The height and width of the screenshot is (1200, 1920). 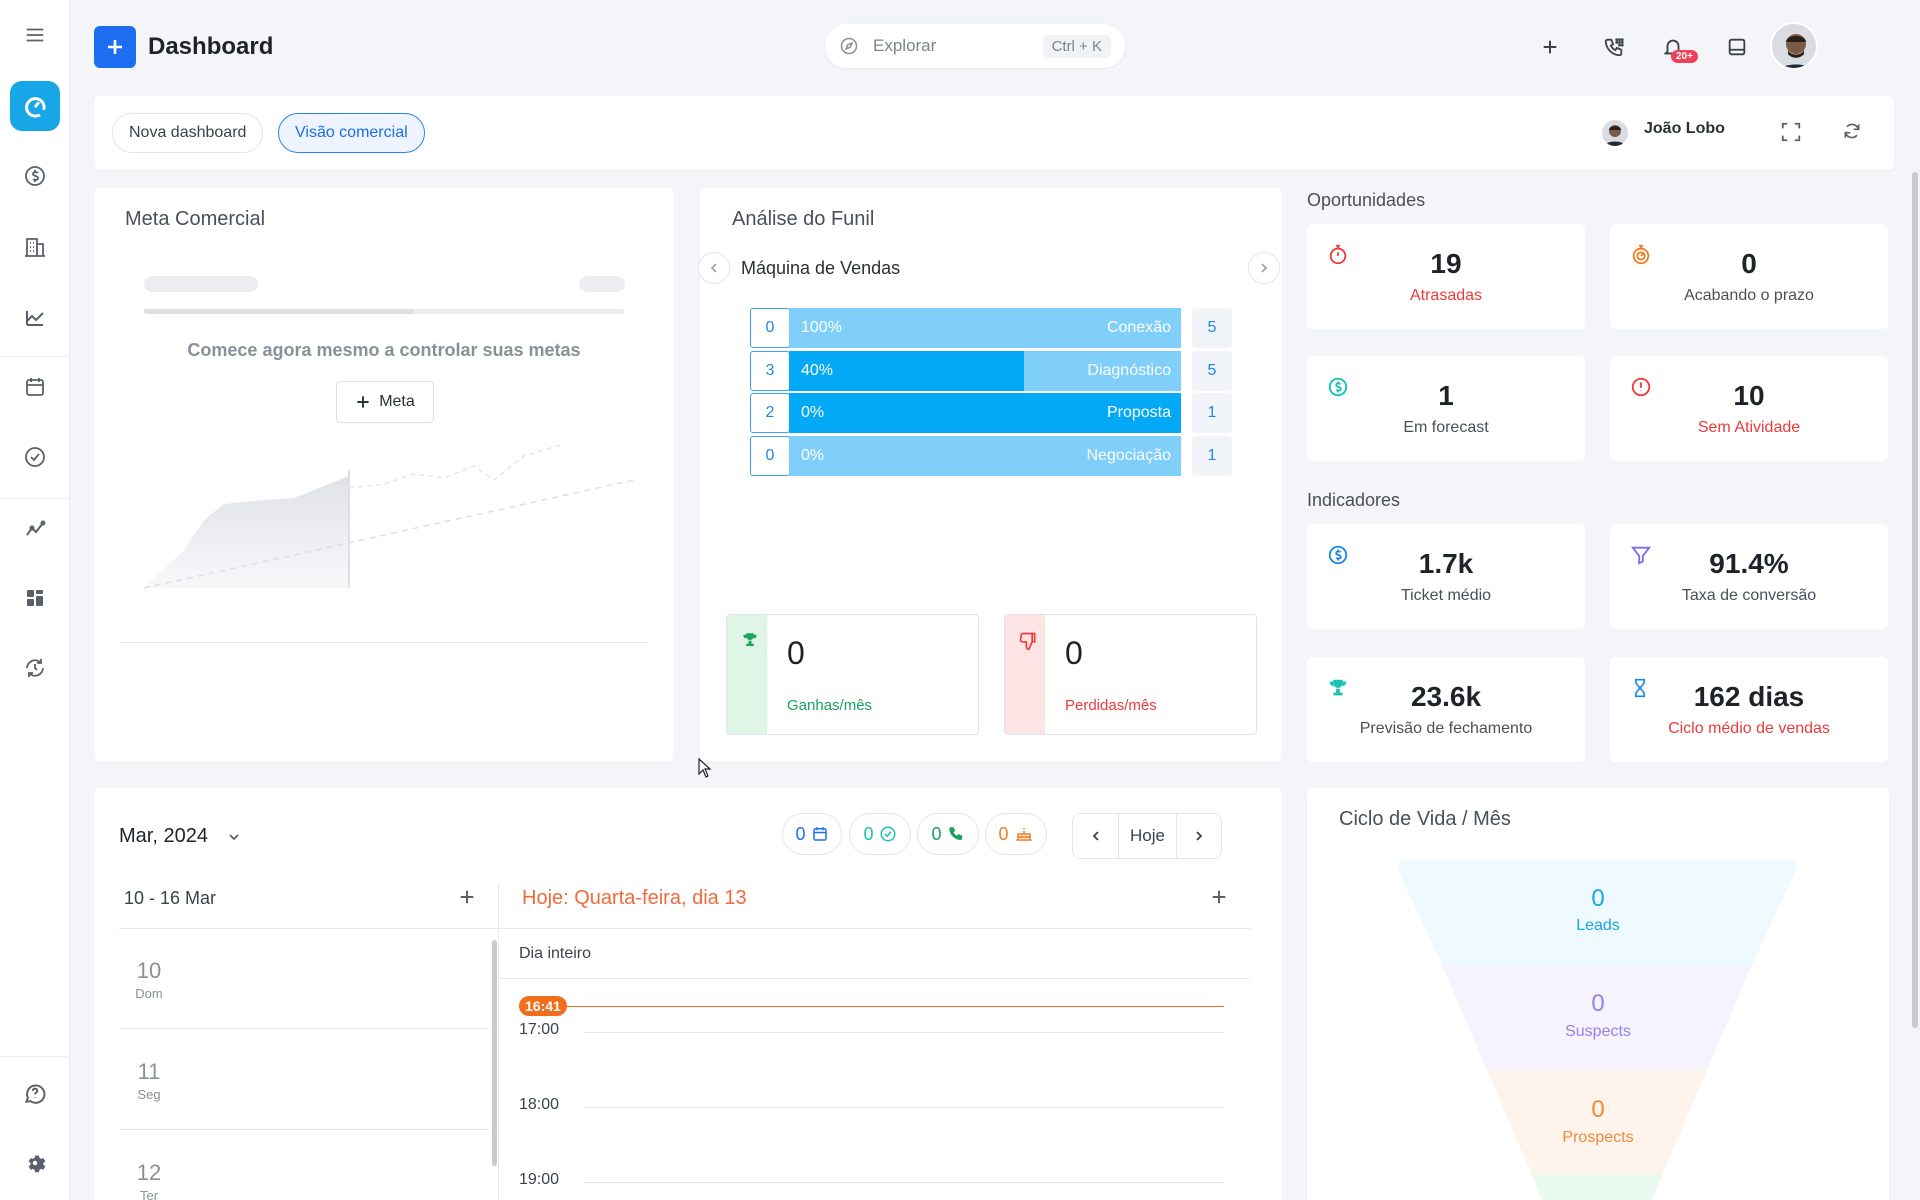 I want to click on stage-name: Diagnóstico, so click(x=1129, y=370).